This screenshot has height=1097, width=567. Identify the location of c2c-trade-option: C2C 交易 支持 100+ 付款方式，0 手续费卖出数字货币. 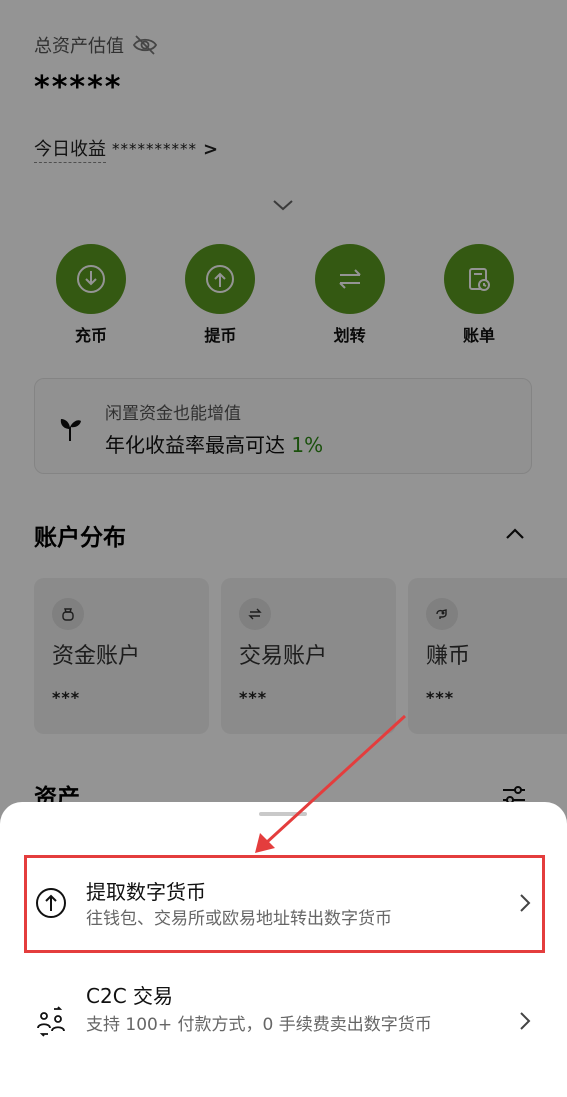
(283, 1027).